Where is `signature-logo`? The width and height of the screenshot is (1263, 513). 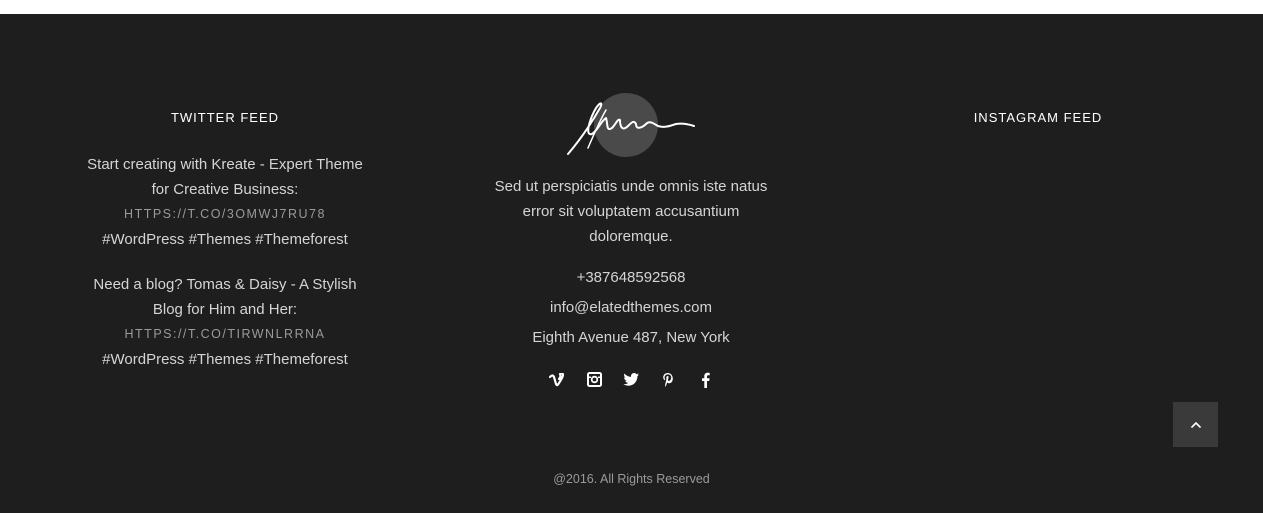
signature-logo is located at coordinates (631, 125).